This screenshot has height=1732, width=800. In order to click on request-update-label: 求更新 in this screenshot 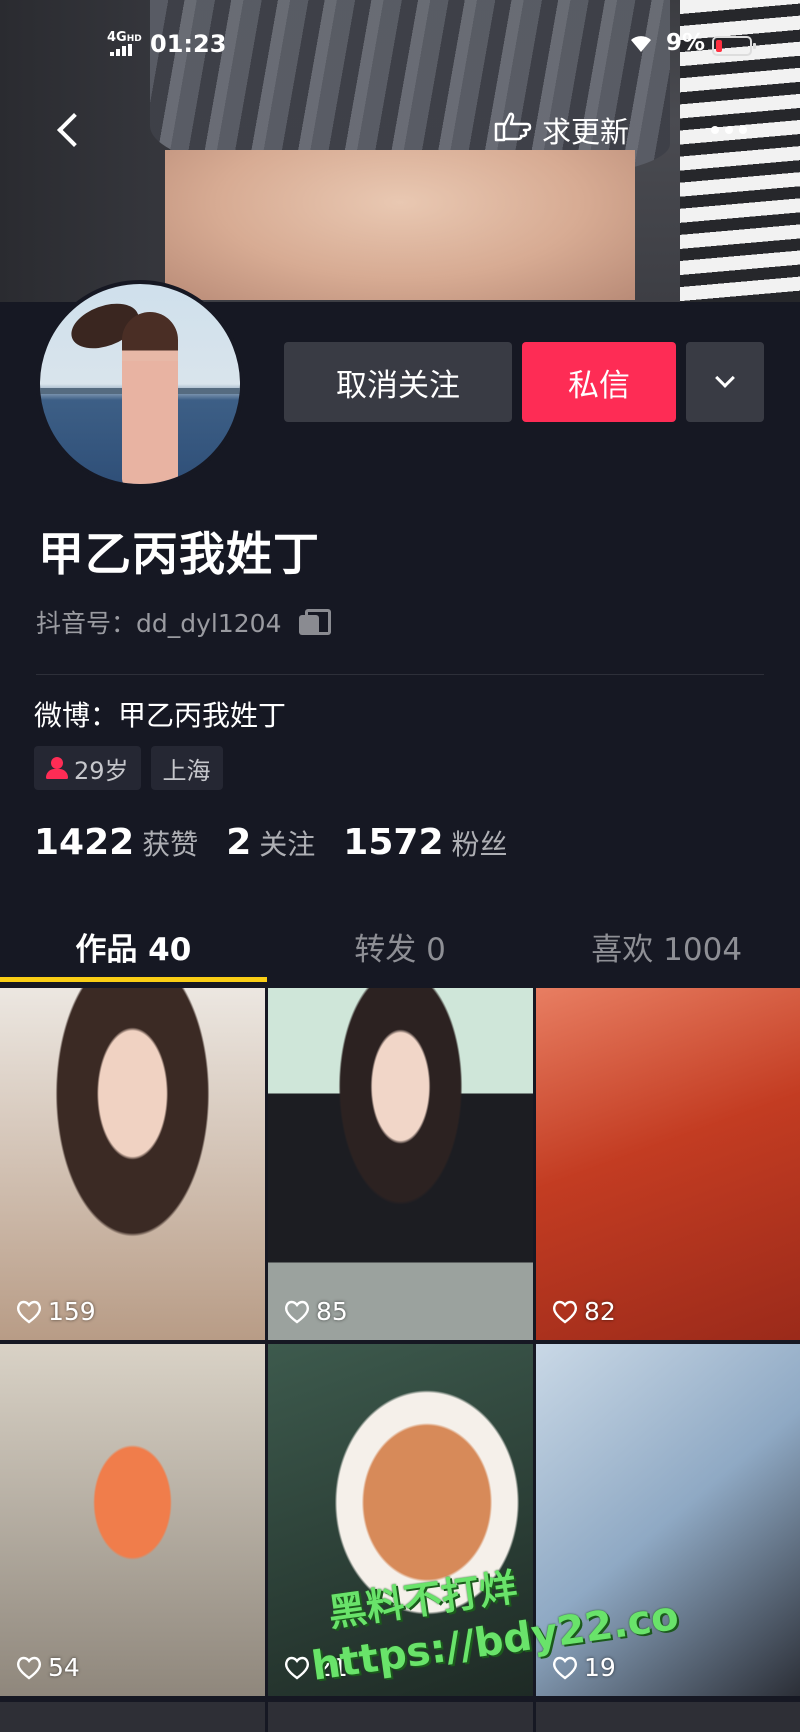, I will do `click(586, 132)`.